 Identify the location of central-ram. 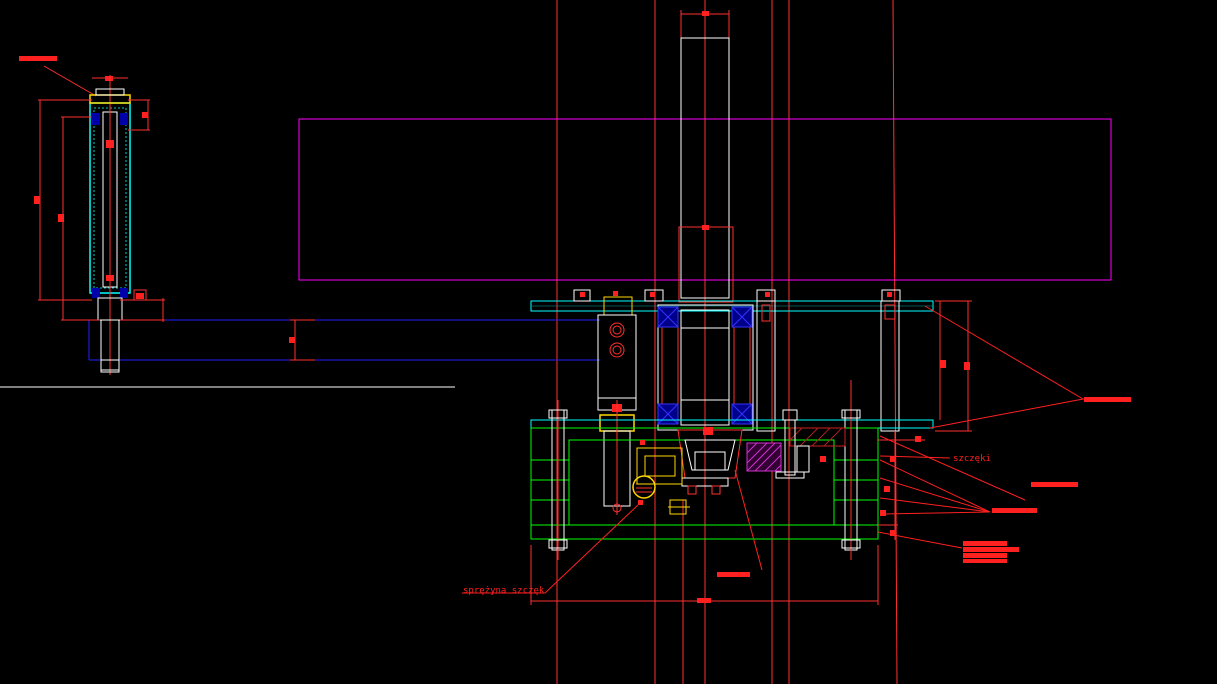
(706, 156).